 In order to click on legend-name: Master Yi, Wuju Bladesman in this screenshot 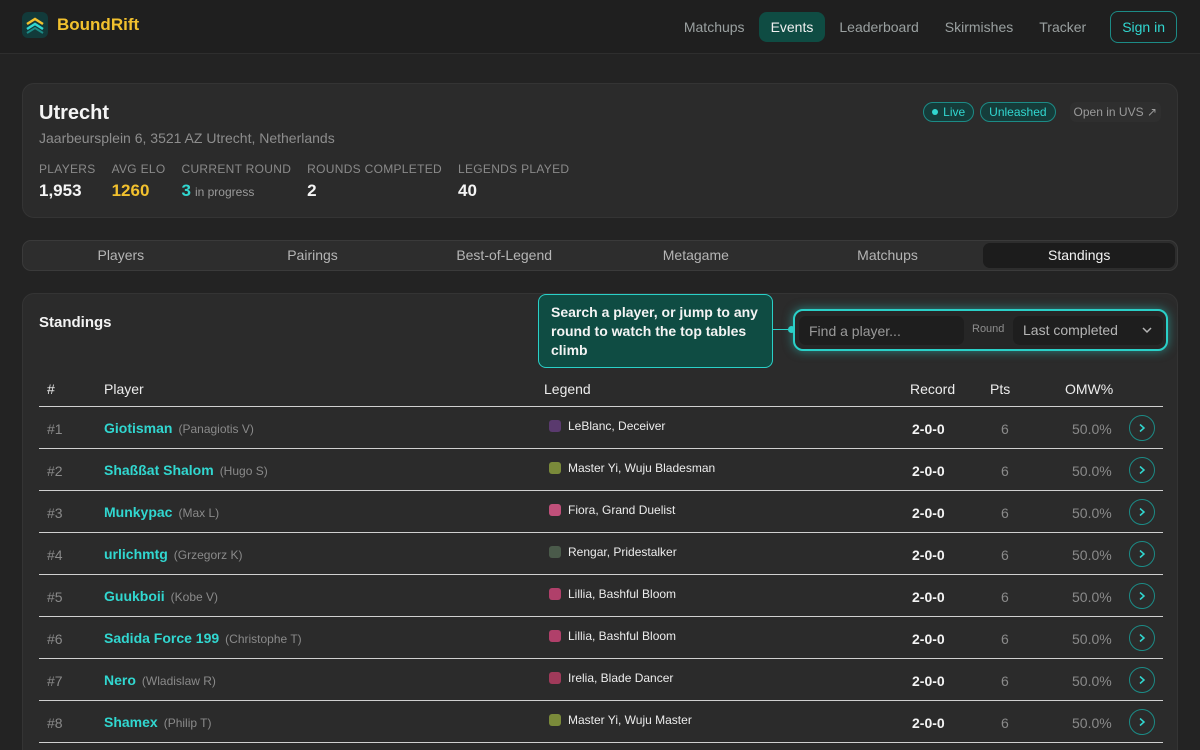, I will do `click(642, 468)`.